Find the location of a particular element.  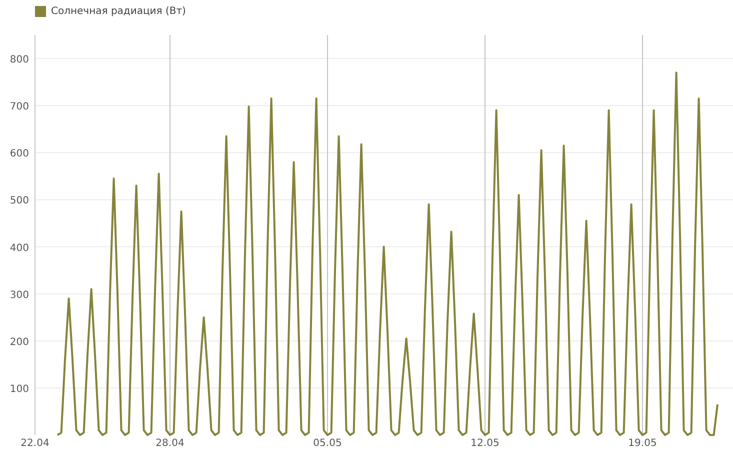

y-tick-label: 600 is located at coordinates (19, 154).